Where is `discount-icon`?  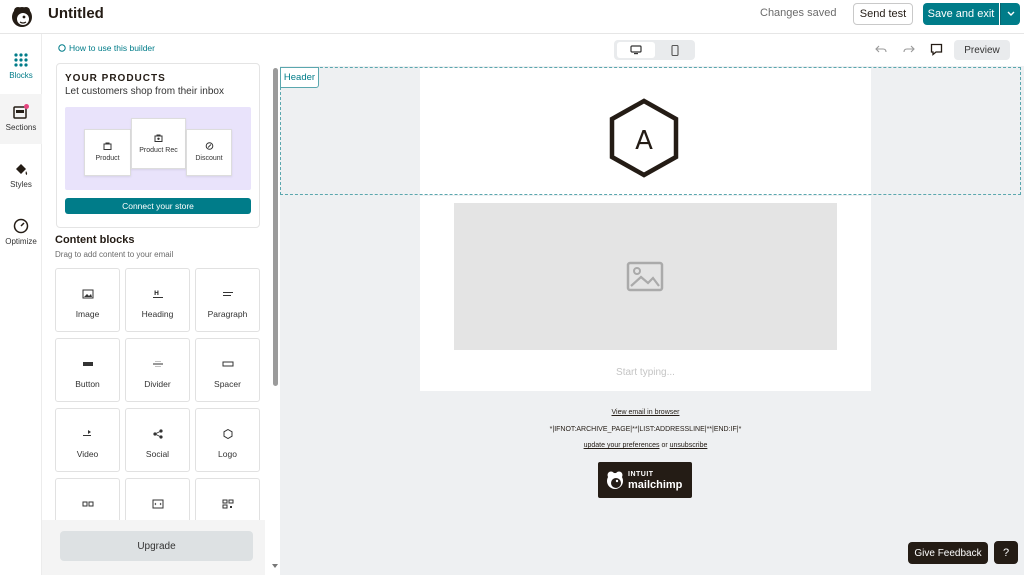 discount-icon is located at coordinates (209, 146).